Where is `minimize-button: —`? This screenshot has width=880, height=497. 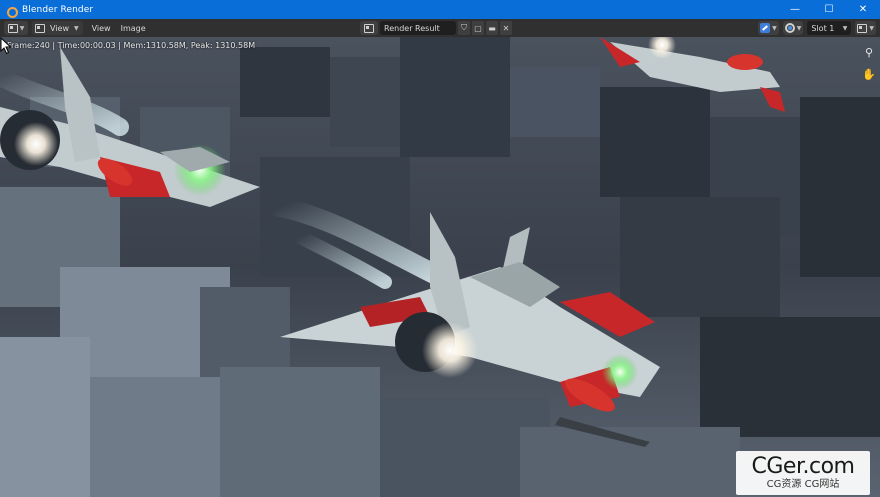
minimize-button: — is located at coordinates (795, 9).